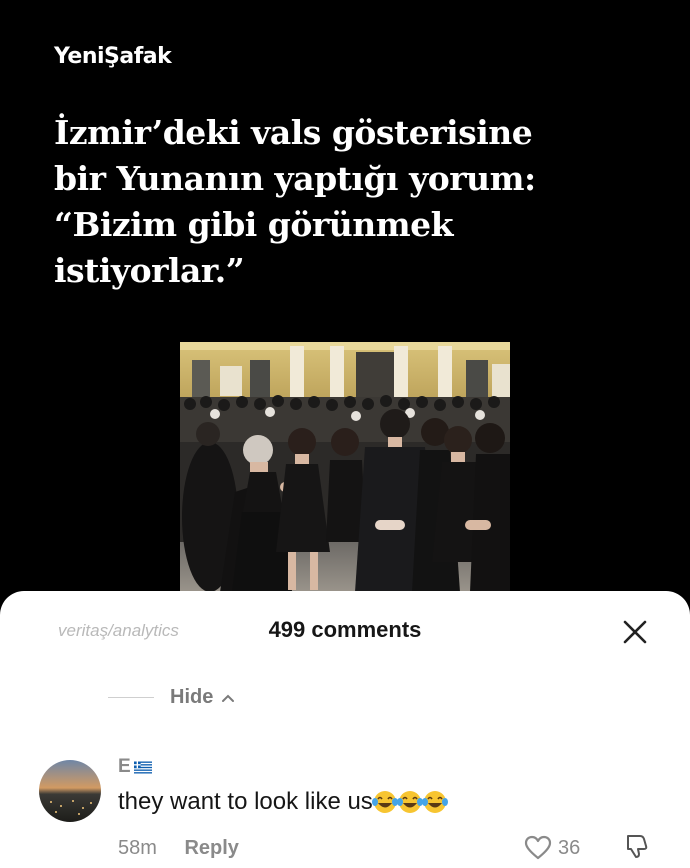 The height and width of the screenshot is (868, 690). I want to click on close-icon, so click(635, 632).